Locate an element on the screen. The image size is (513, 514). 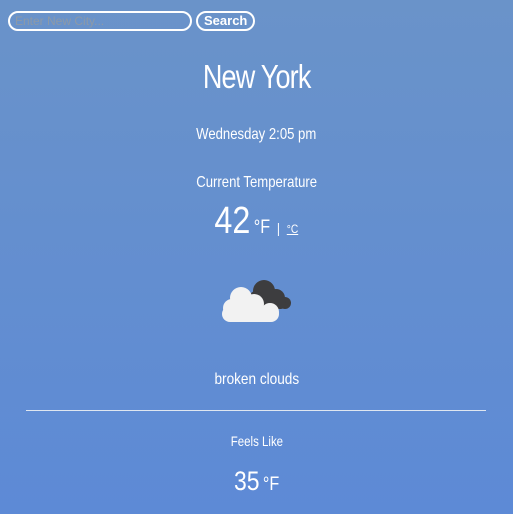
feels-like-value: 35 is located at coordinates (246, 481).